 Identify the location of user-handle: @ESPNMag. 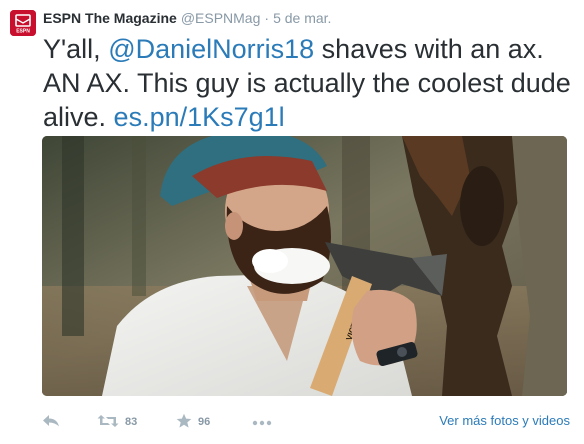
(221, 18).